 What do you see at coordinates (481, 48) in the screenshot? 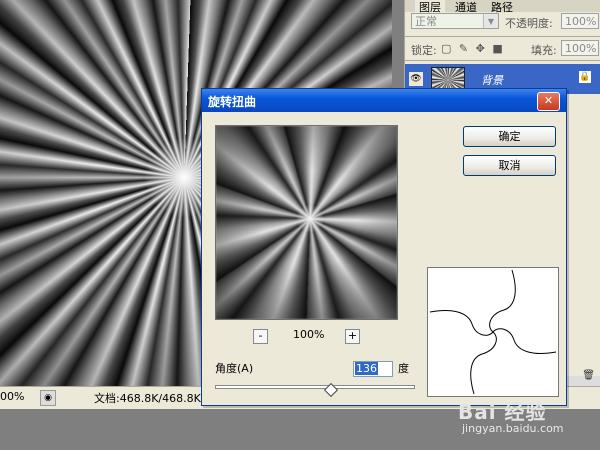
I see `lock-move-icon: ✥` at bounding box center [481, 48].